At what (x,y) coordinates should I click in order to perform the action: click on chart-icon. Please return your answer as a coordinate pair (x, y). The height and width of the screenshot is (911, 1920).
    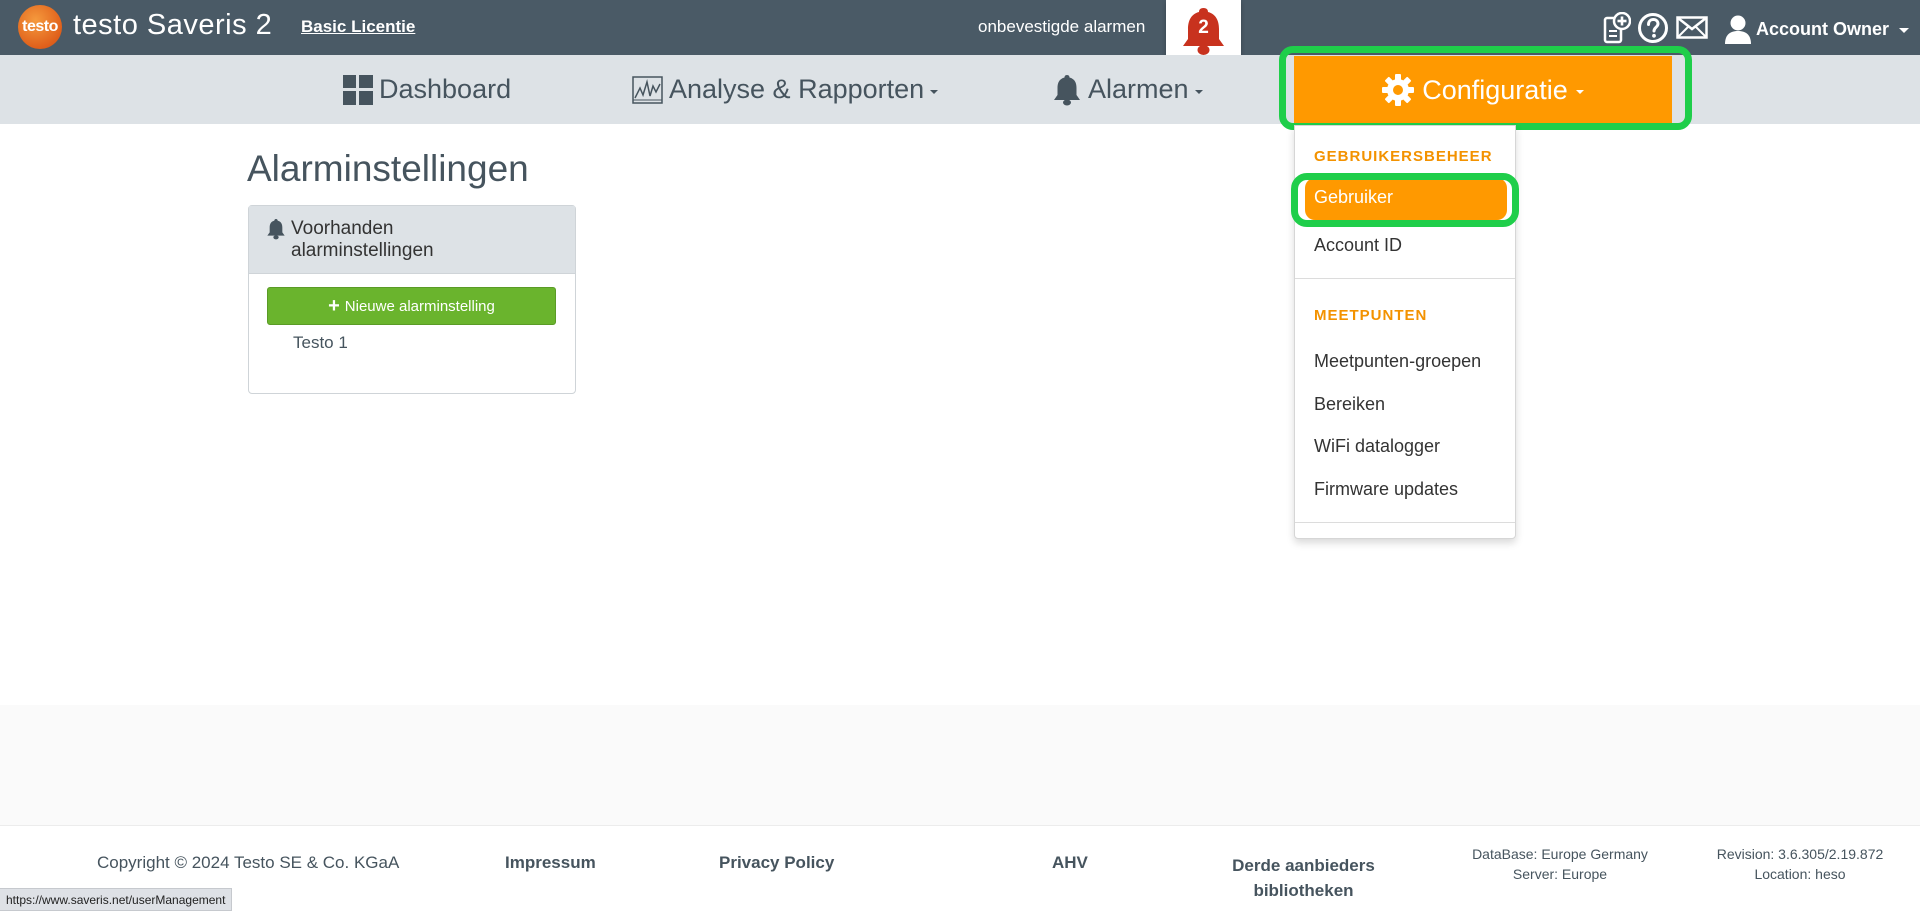
    Looking at the image, I should click on (647, 89).